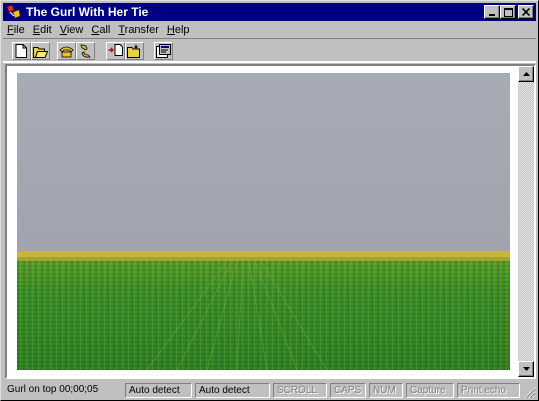 The image size is (539, 401). What do you see at coordinates (386, 390) in the screenshot?
I see `status-num: NUM` at bounding box center [386, 390].